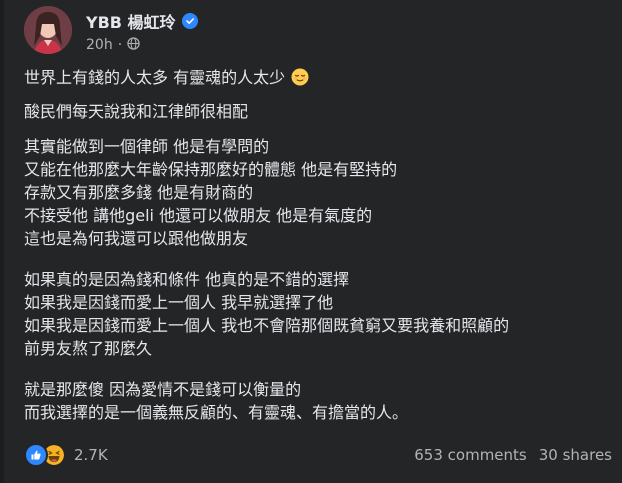  I want to click on post-meta: 20h ·, so click(113, 45).